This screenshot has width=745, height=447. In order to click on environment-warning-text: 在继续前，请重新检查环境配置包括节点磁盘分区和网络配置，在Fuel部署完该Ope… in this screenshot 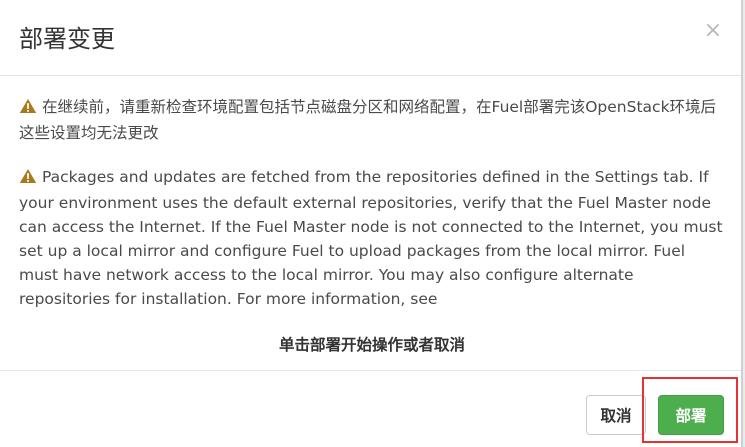, I will do `click(368, 120)`.